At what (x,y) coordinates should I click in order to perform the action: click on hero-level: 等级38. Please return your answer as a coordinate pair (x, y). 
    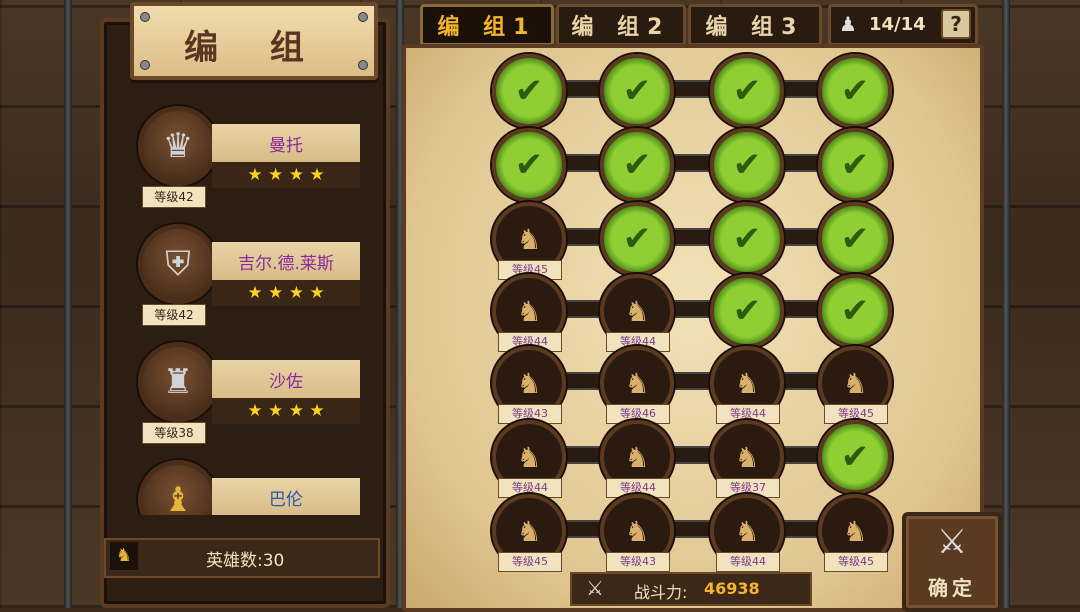
    Looking at the image, I should click on (174, 433).